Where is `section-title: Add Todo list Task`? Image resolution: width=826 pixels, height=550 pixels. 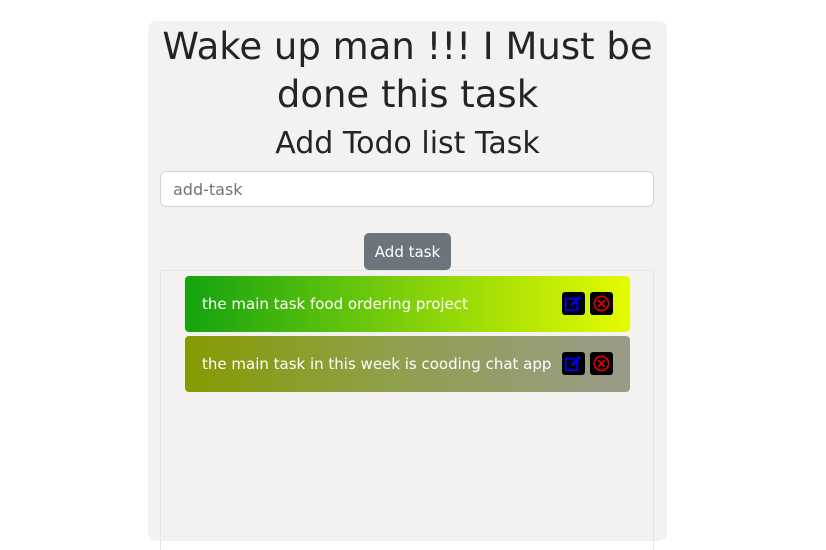
section-title: Add Todo list Task is located at coordinates (407, 143).